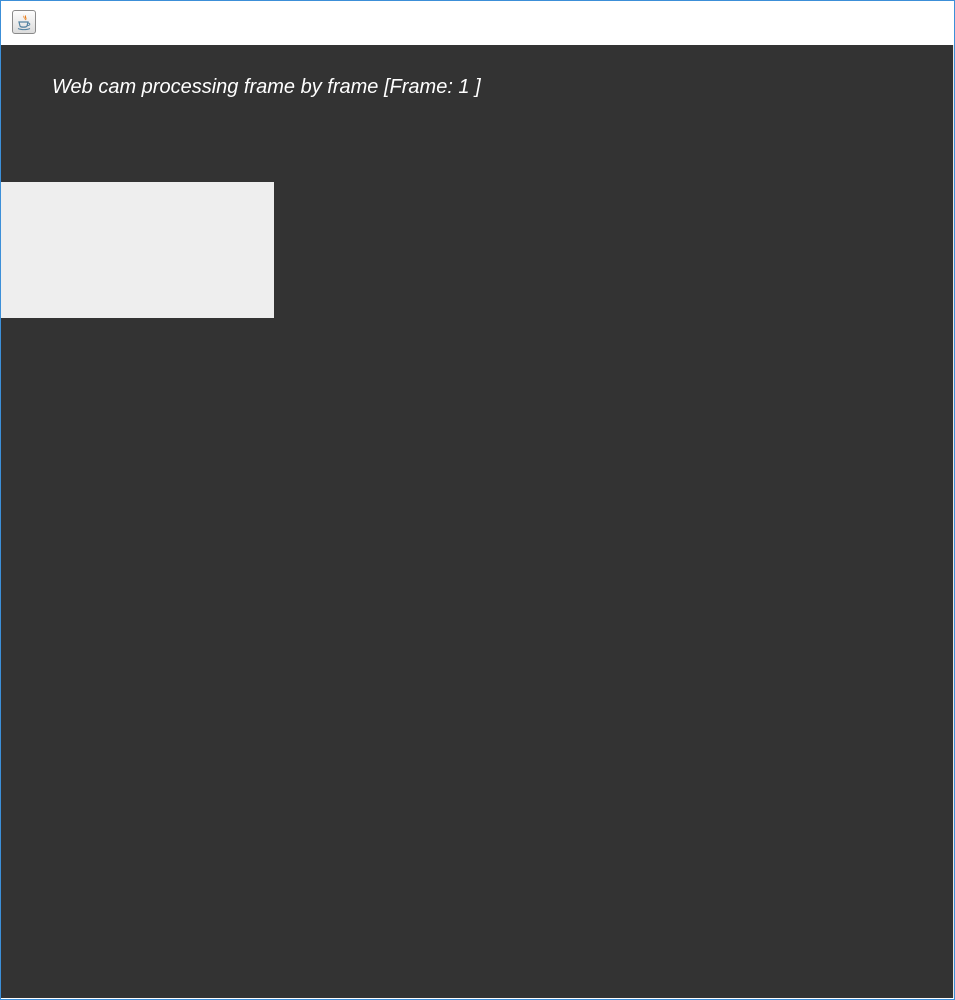  What do you see at coordinates (137, 250) in the screenshot?
I see `webcam-frame-image` at bounding box center [137, 250].